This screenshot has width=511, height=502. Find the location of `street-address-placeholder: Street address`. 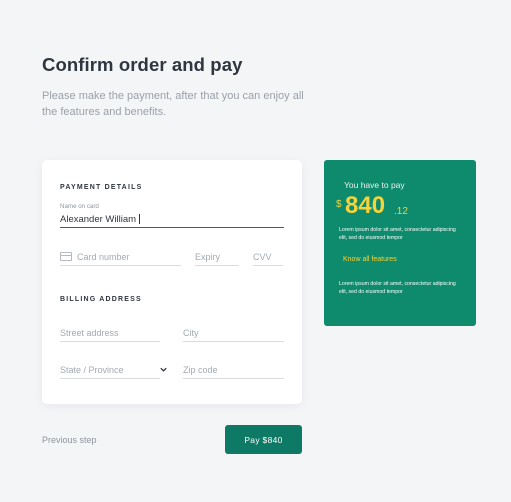

street-address-placeholder: Street address is located at coordinates (89, 333).